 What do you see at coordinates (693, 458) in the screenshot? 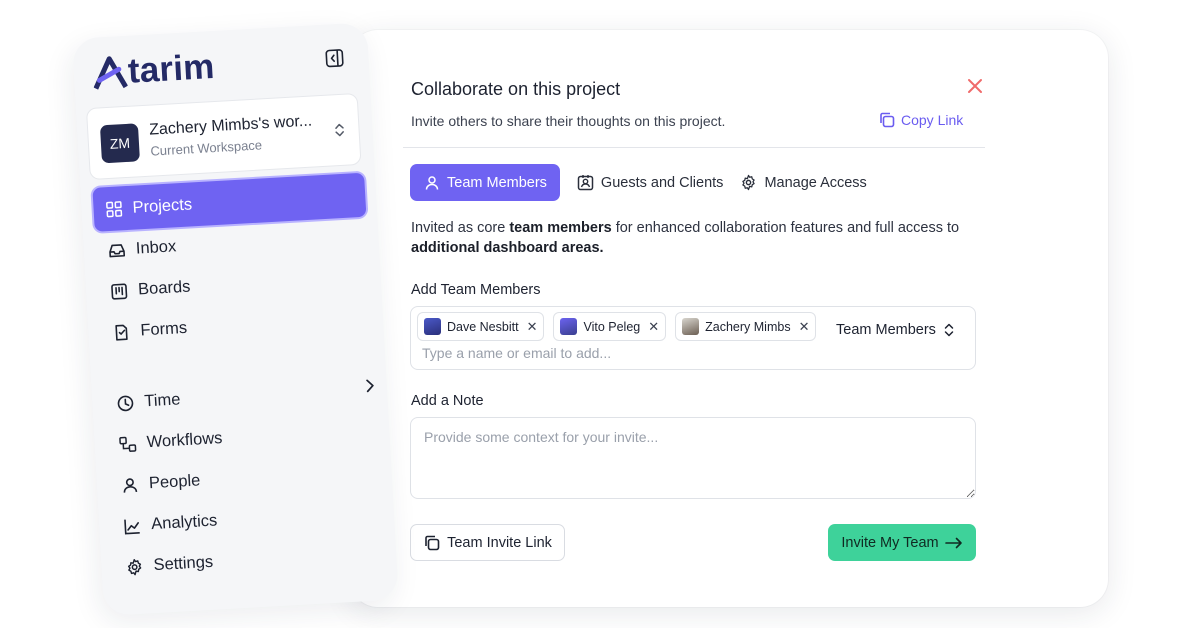
I see `note-textarea` at bounding box center [693, 458].